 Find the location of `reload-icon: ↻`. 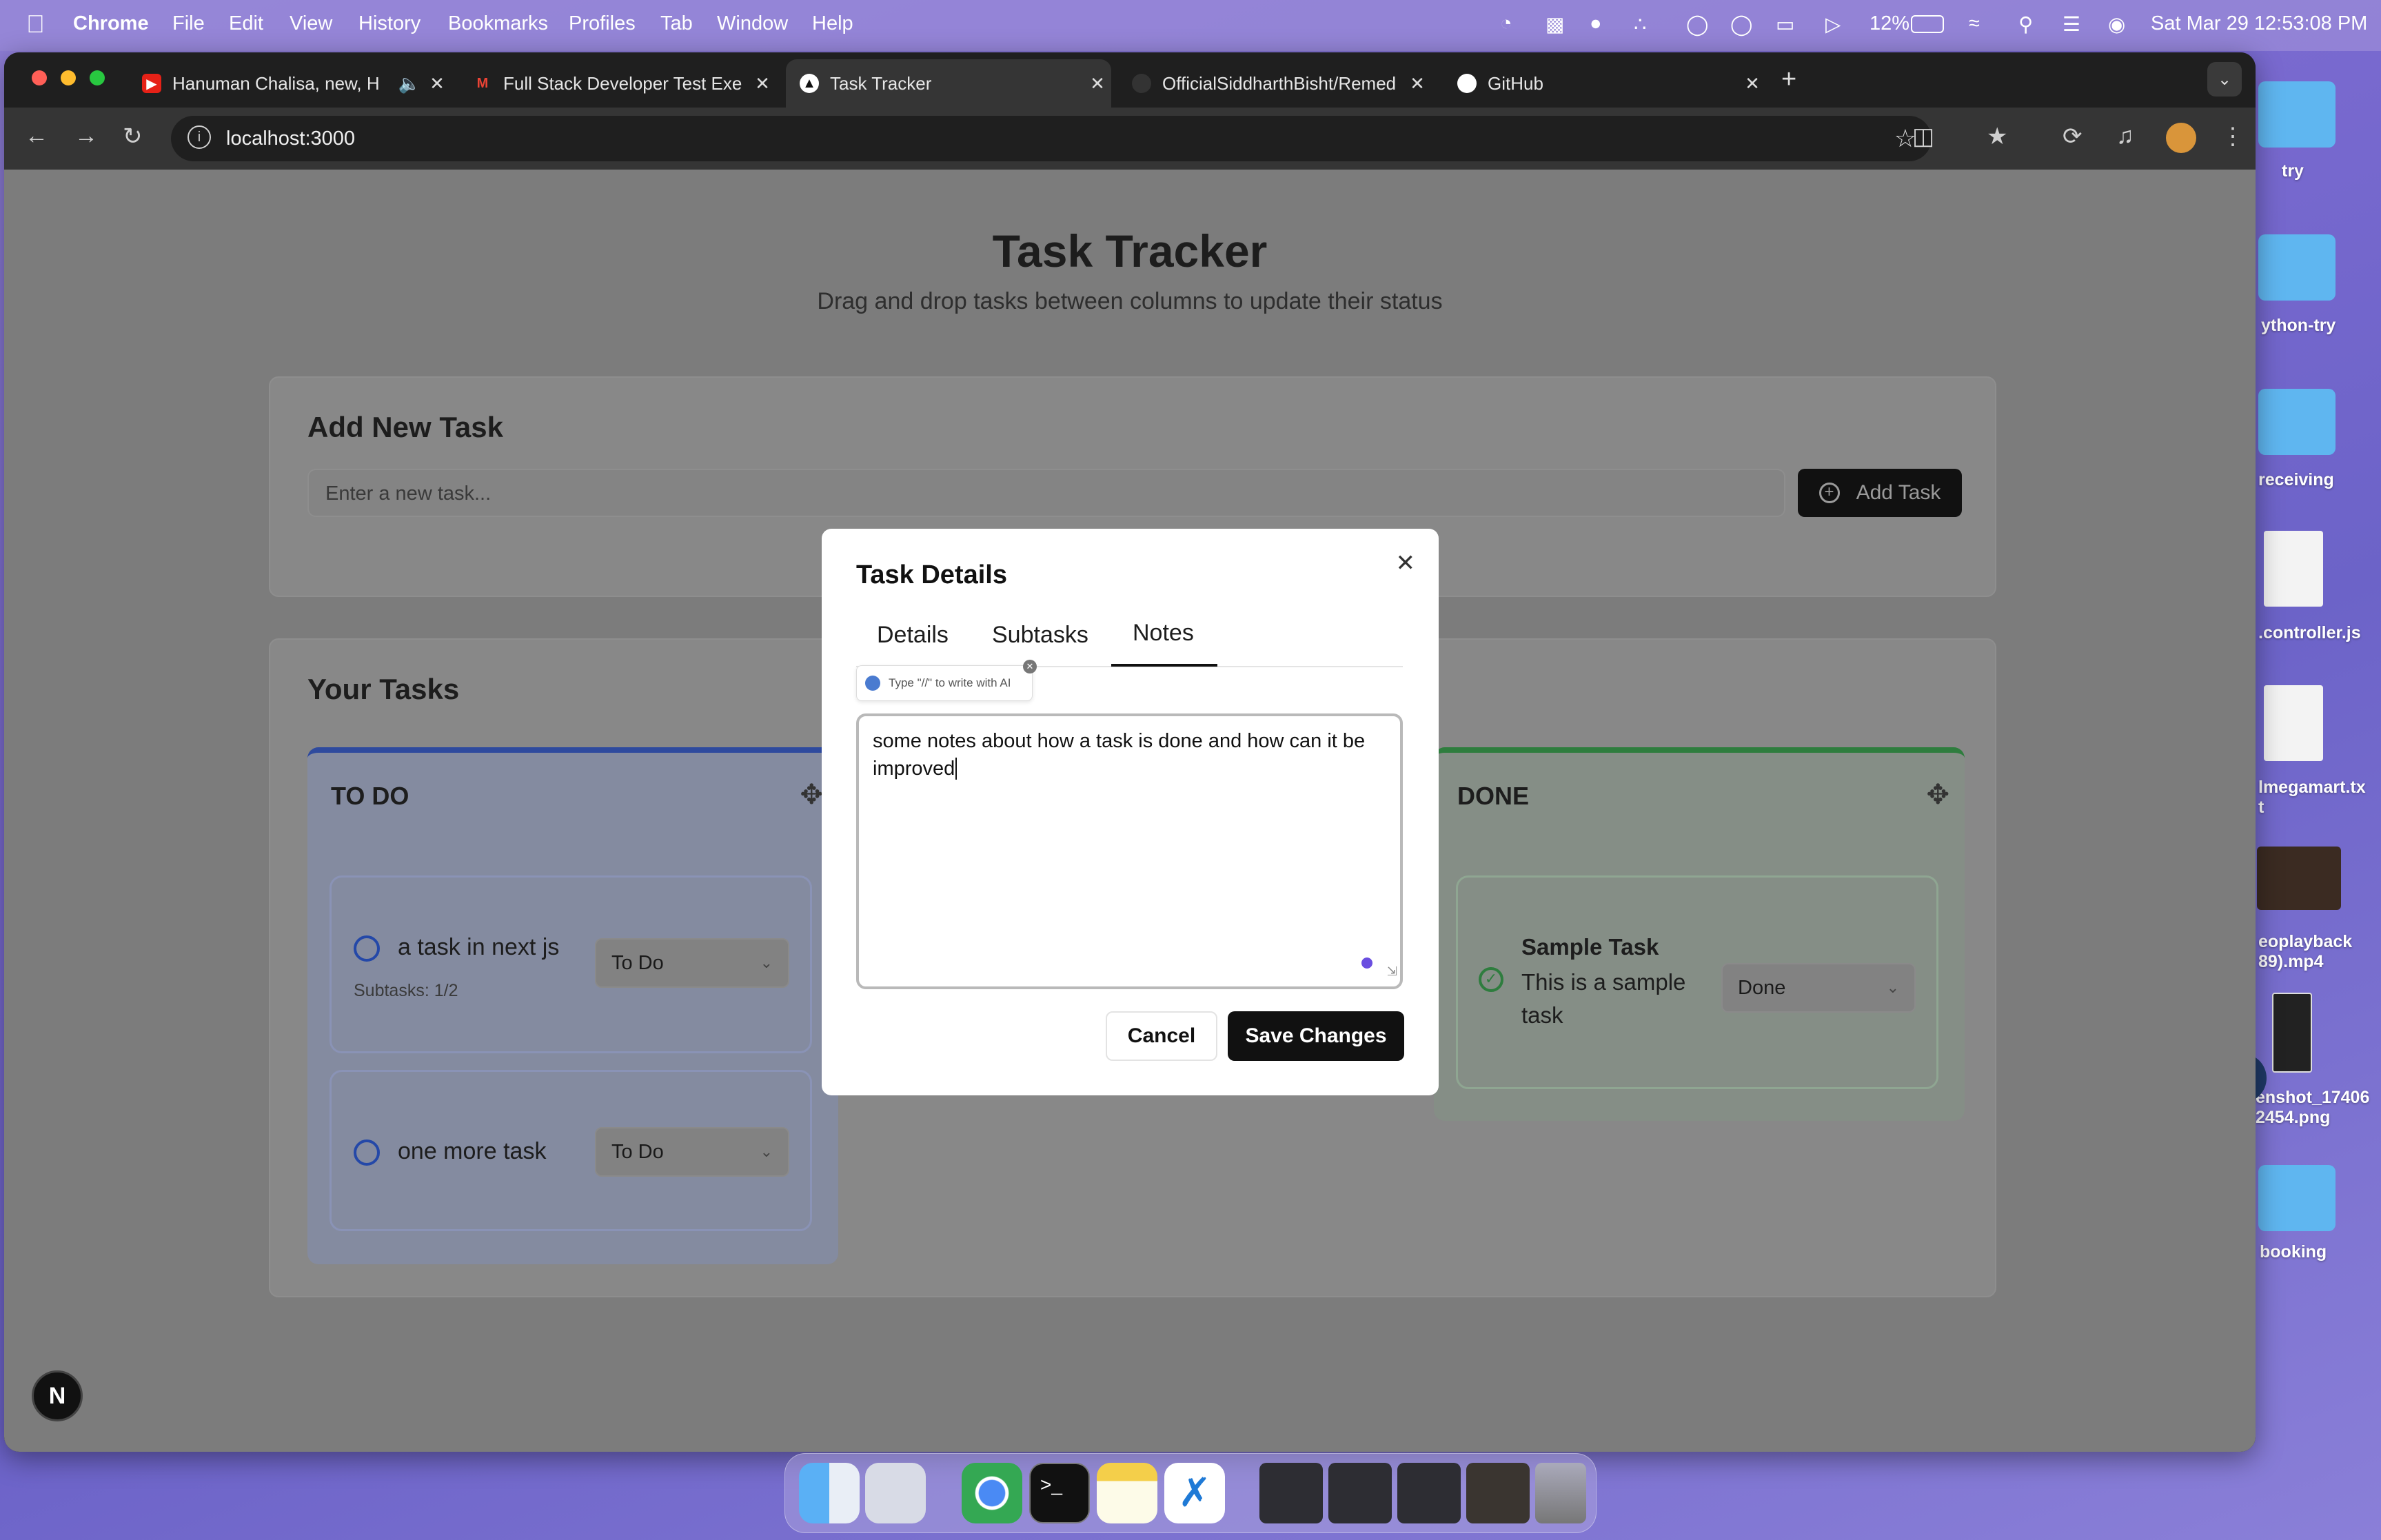

reload-icon: ↻ is located at coordinates (133, 137).